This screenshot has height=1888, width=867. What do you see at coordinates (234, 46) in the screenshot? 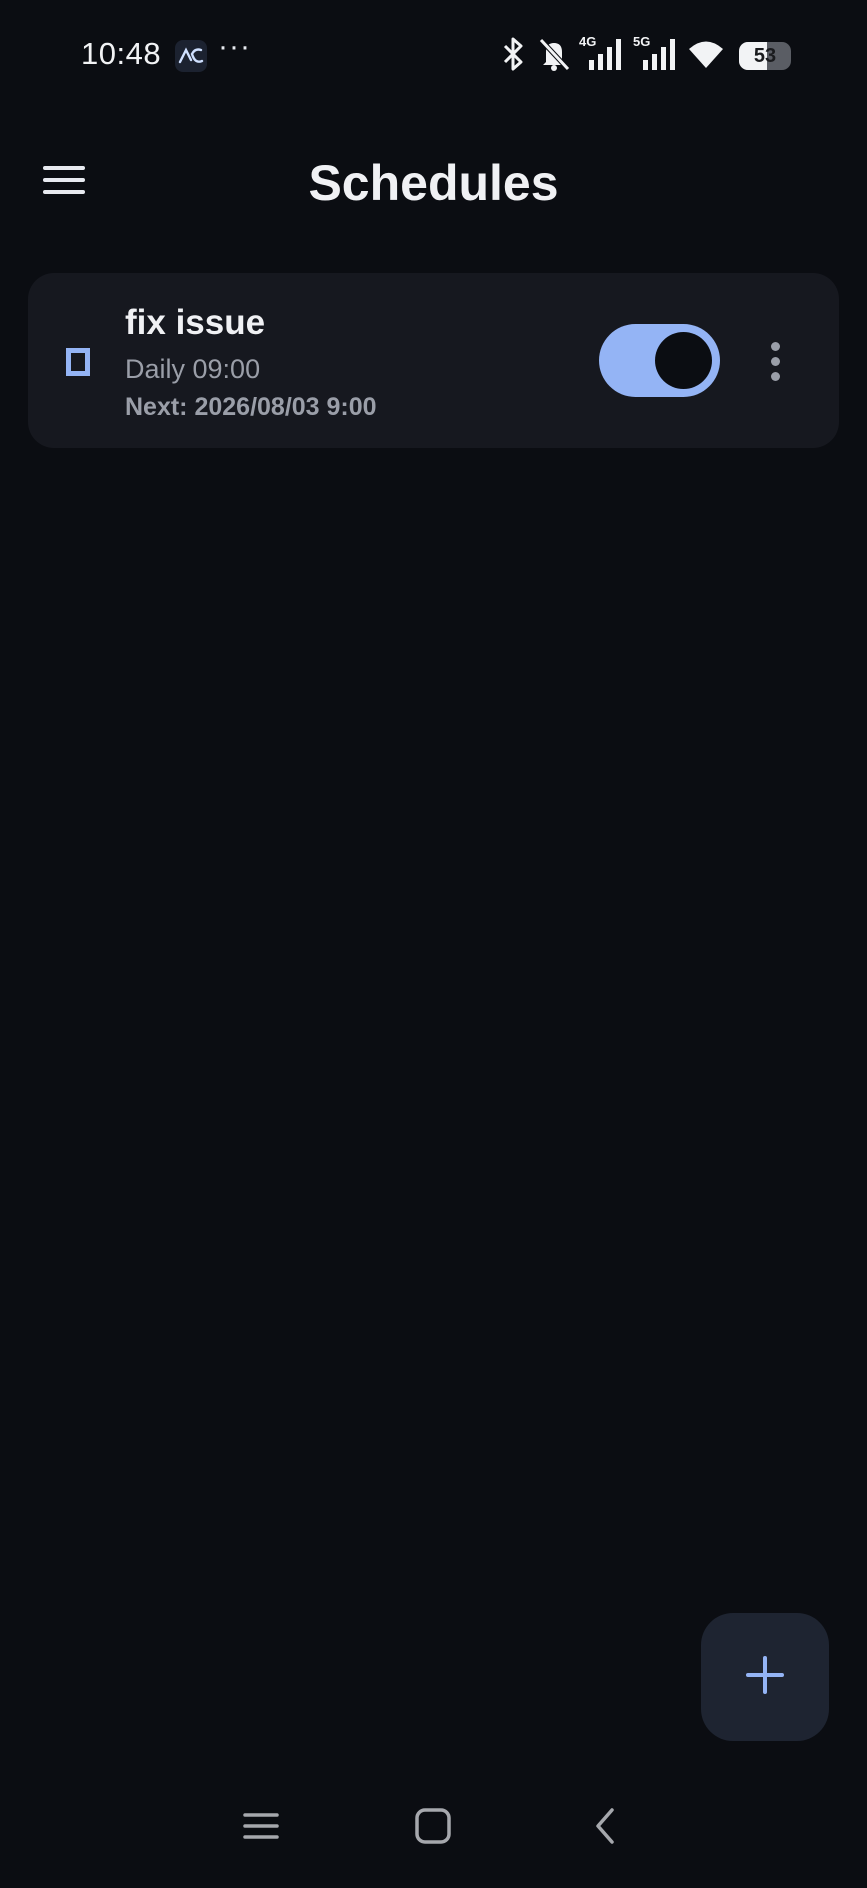
I see `notification-overflow: ···` at bounding box center [234, 46].